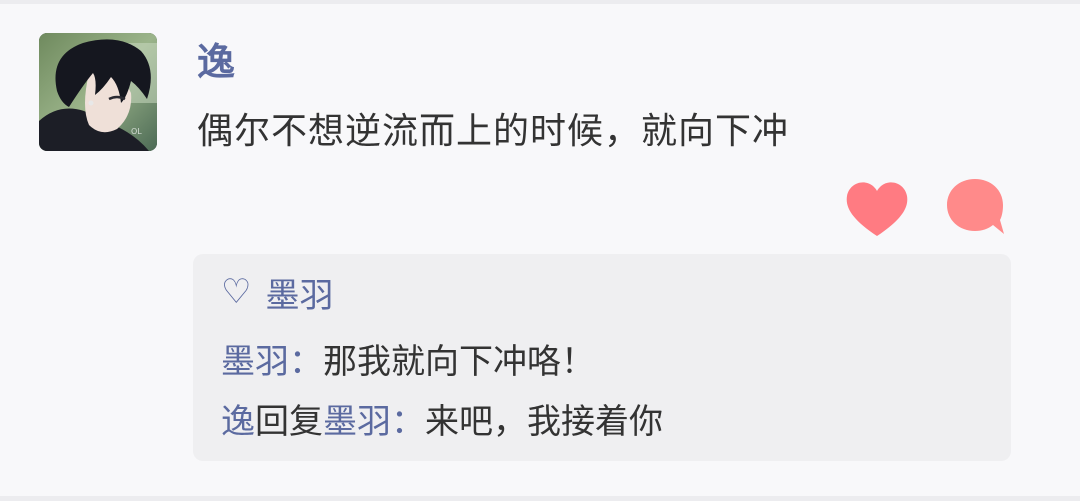 This screenshot has width=1080, height=501. What do you see at coordinates (136, 131) in the screenshot?
I see `svg-text: OL` at bounding box center [136, 131].